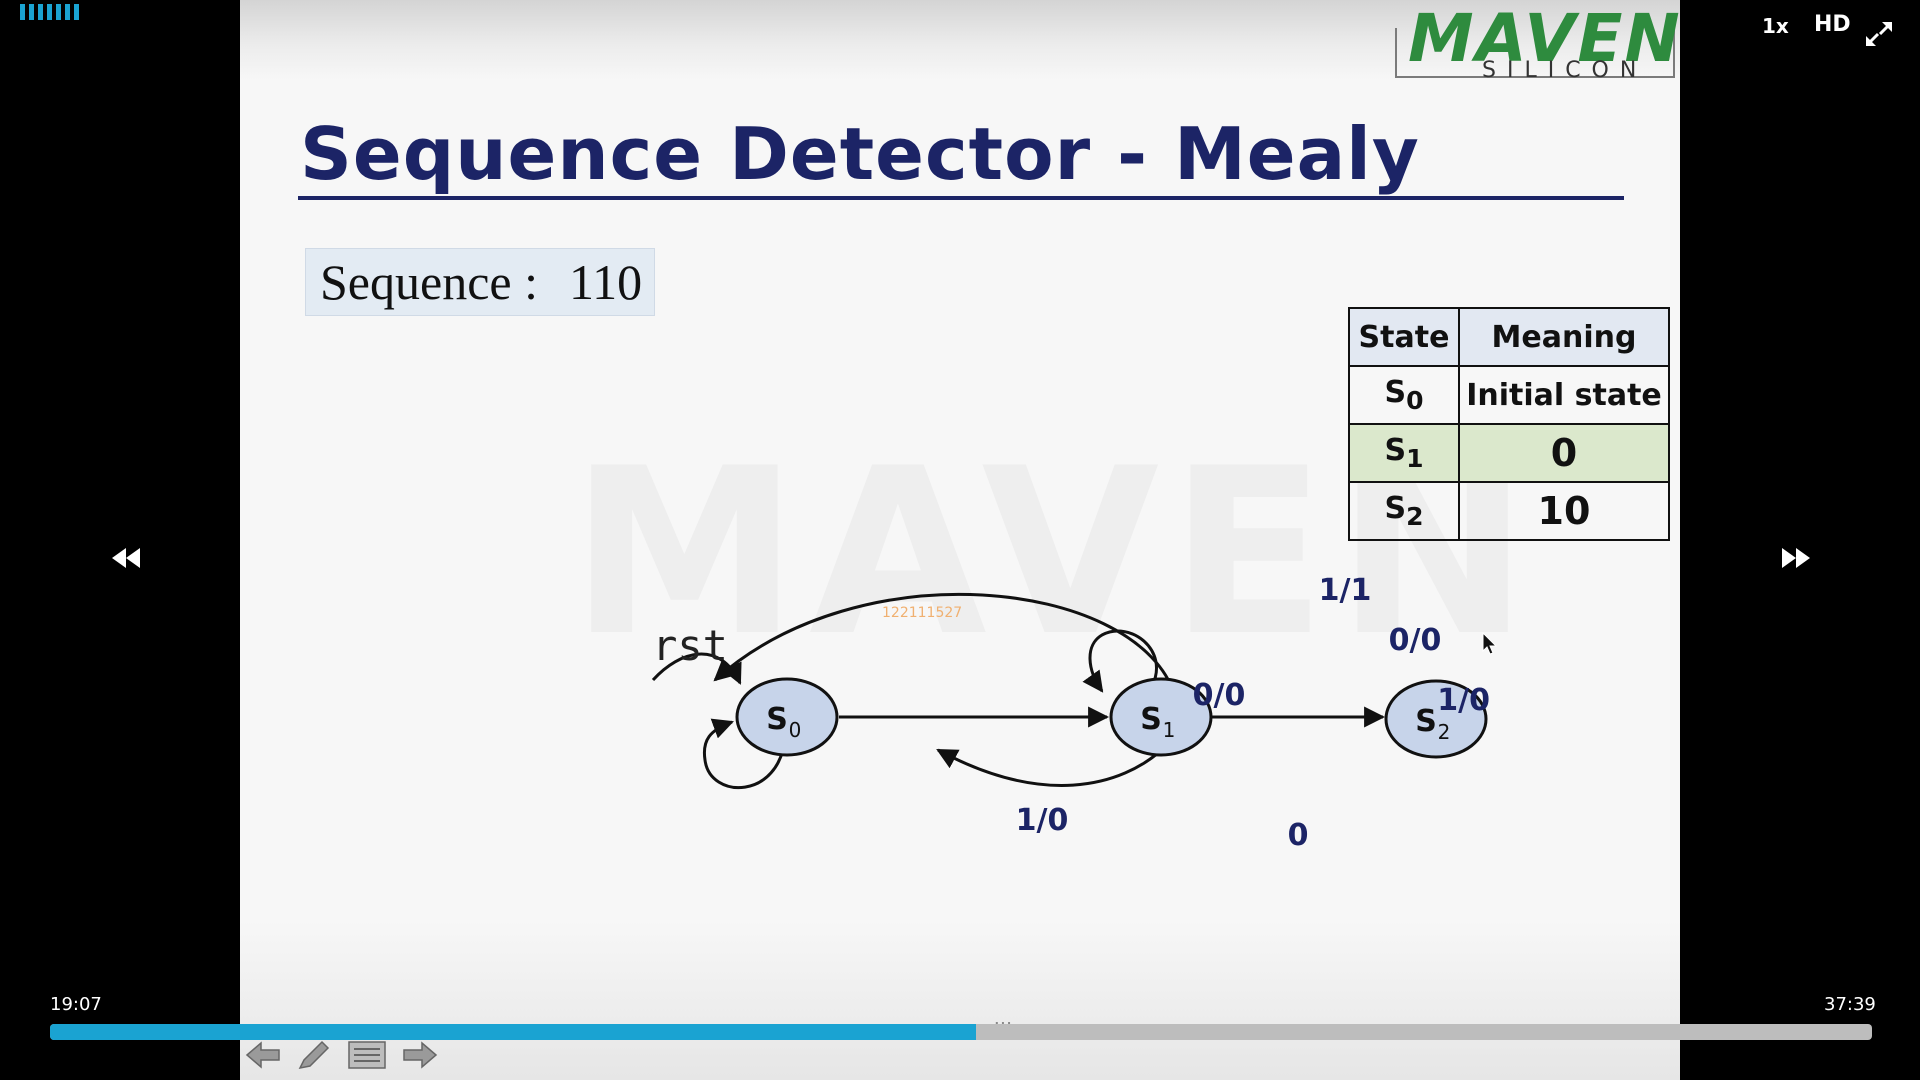  What do you see at coordinates (1490, 643) in the screenshot?
I see `mouse-cursor-icon` at bounding box center [1490, 643].